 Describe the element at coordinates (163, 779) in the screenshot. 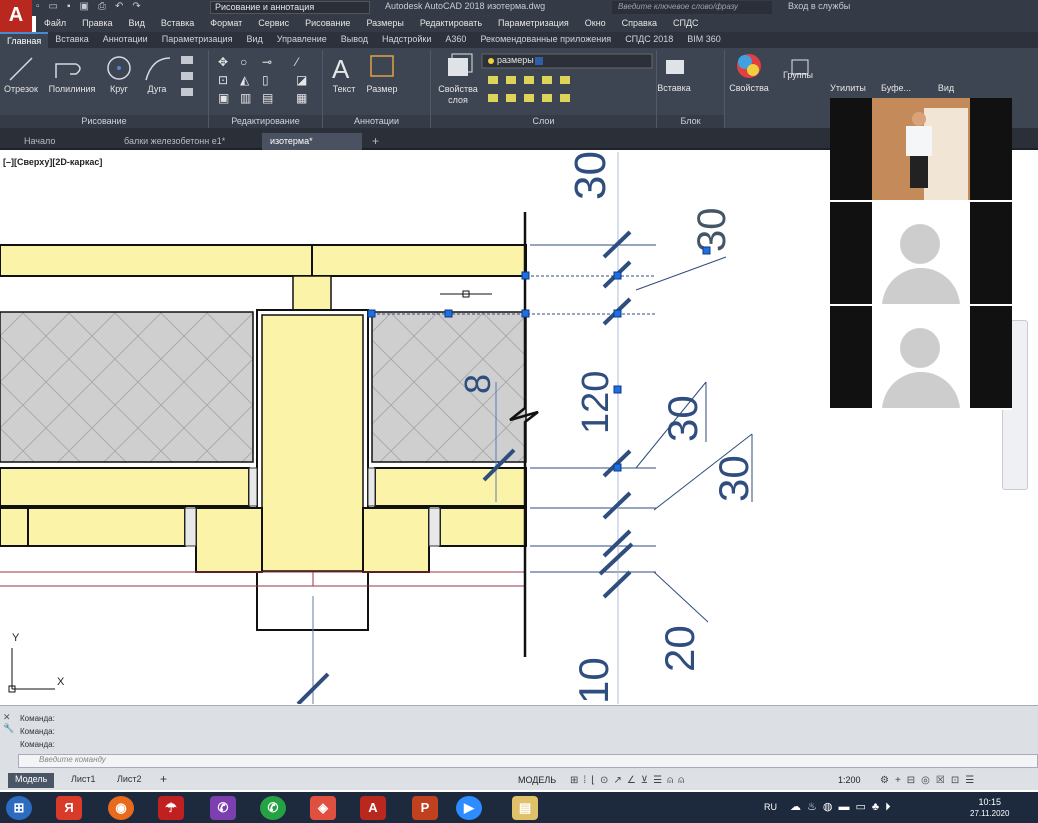

I see `add-layout-icon: +` at that location.